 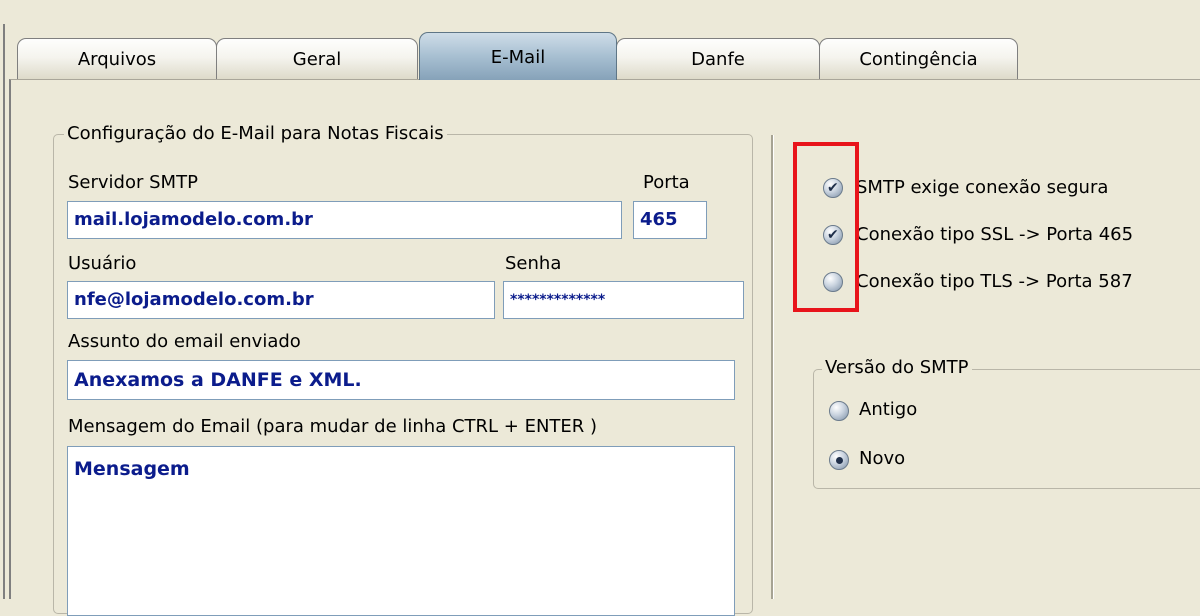 I want to click on smtp-version-group, so click(x=1006, y=429).